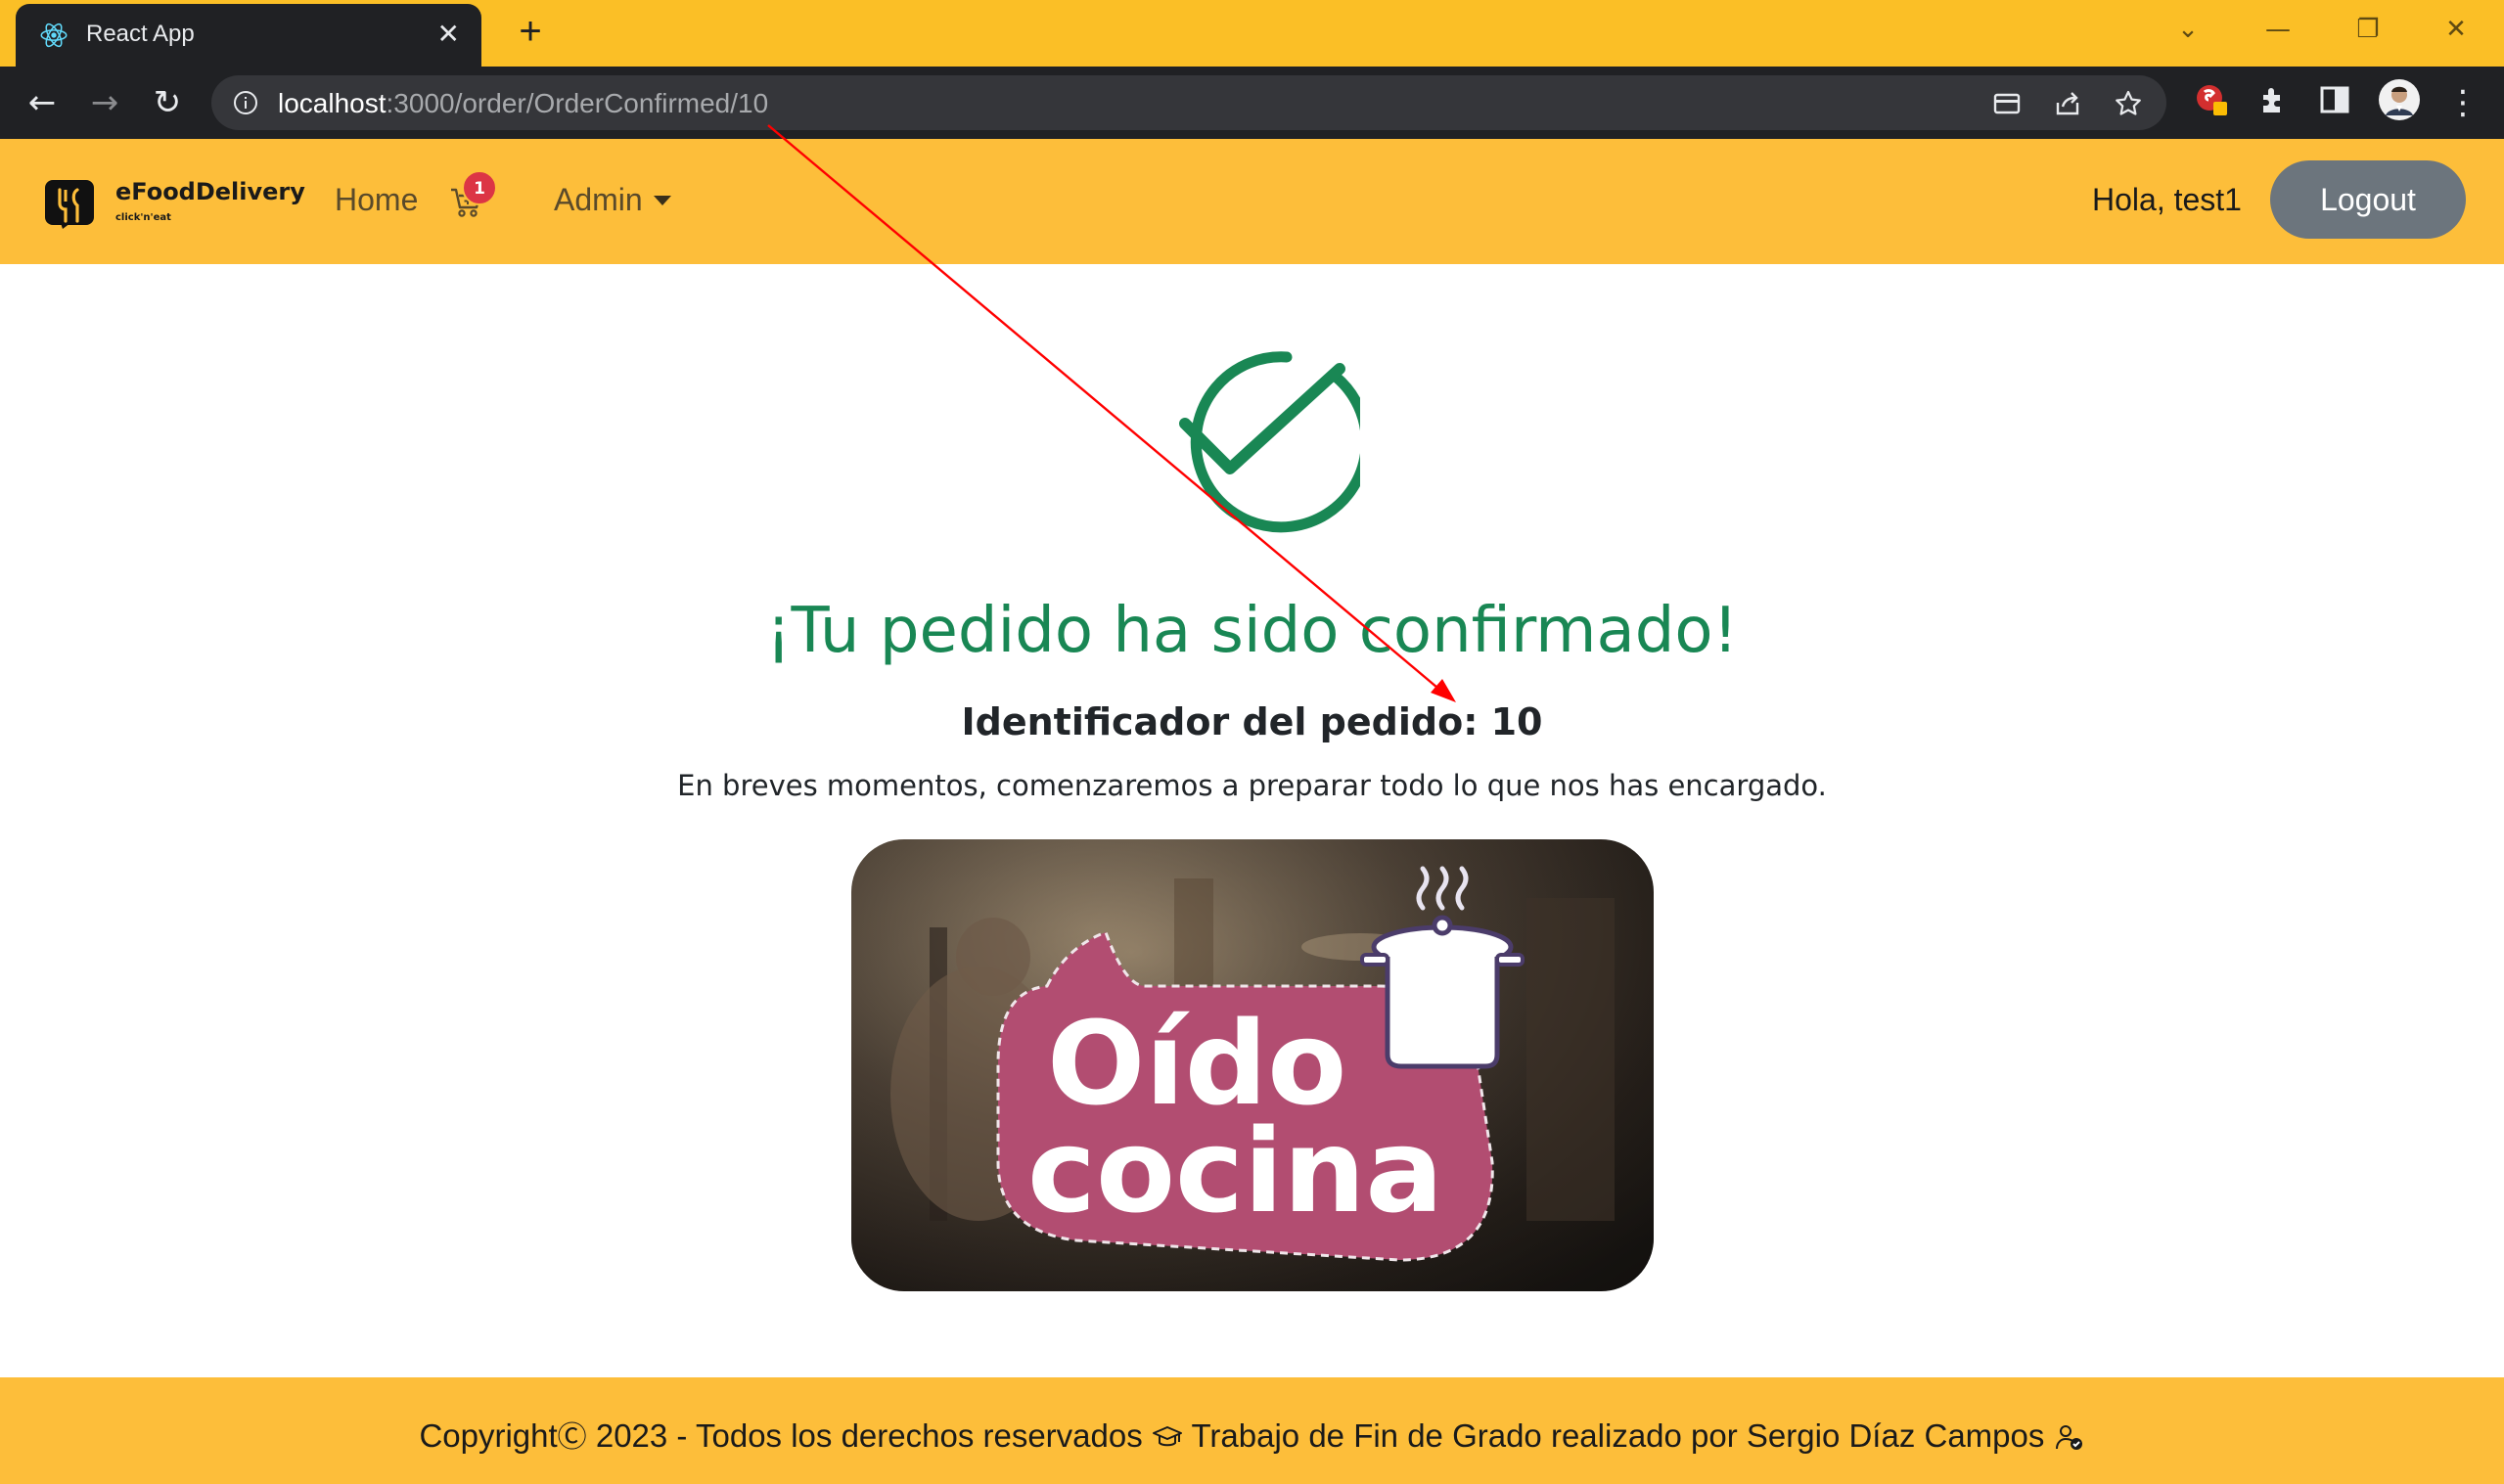  Describe the element at coordinates (2334, 99) in the screenshot. I see `sidepanel-icon` at that location.